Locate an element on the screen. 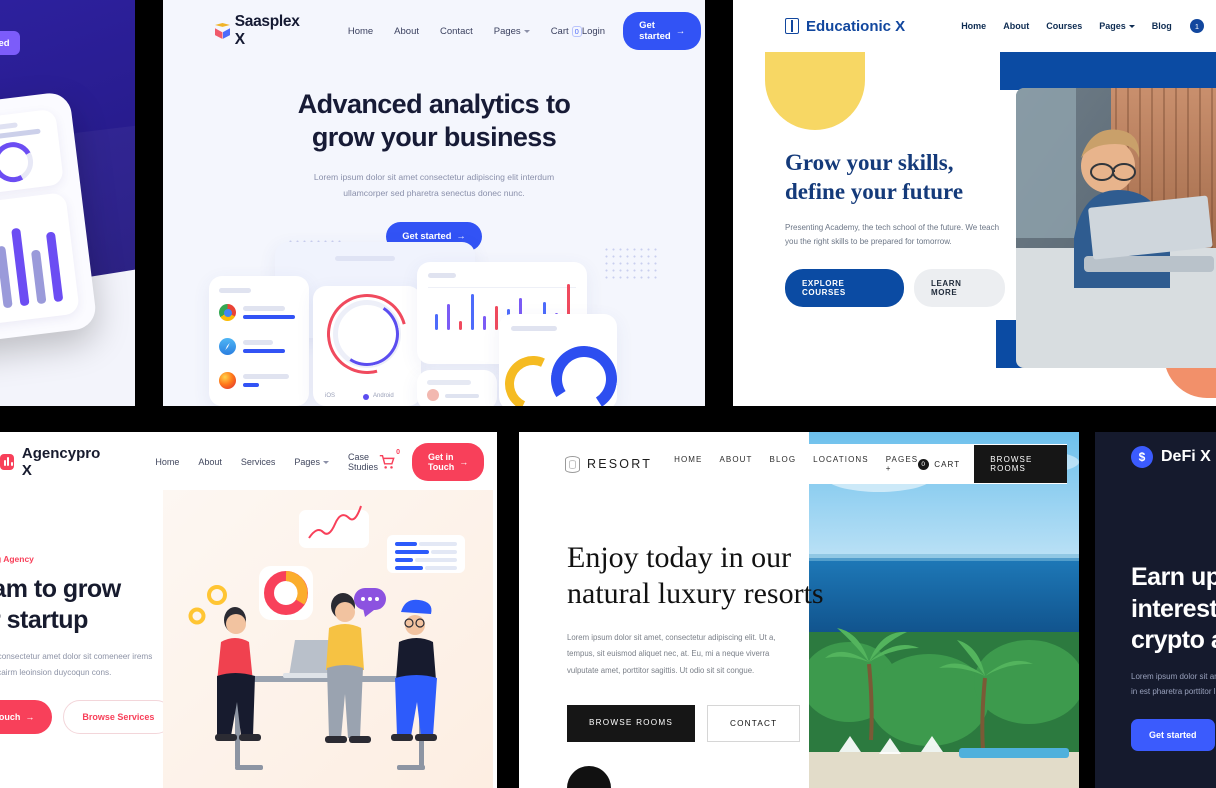 This screenshot has width=1216, height=788. educationic-nav-courses: Courses is located at coordinates (1064, 26).